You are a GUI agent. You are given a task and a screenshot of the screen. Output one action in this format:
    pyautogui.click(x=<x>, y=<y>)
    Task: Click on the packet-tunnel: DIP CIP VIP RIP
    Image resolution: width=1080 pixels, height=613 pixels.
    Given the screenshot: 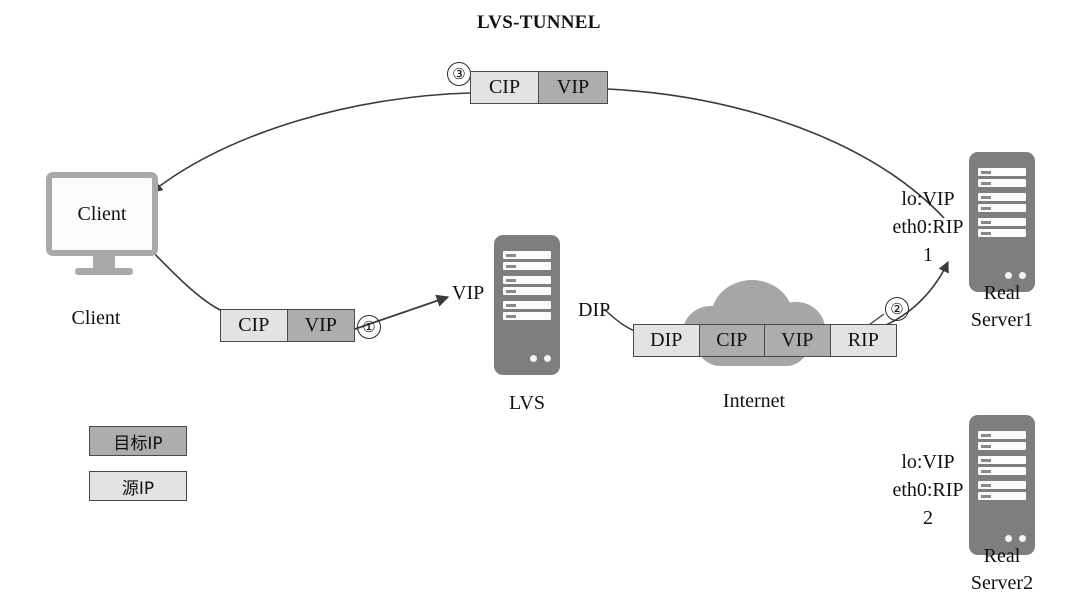 What is the action you would take?
    pyautogui.click(x=765, y=340)
    